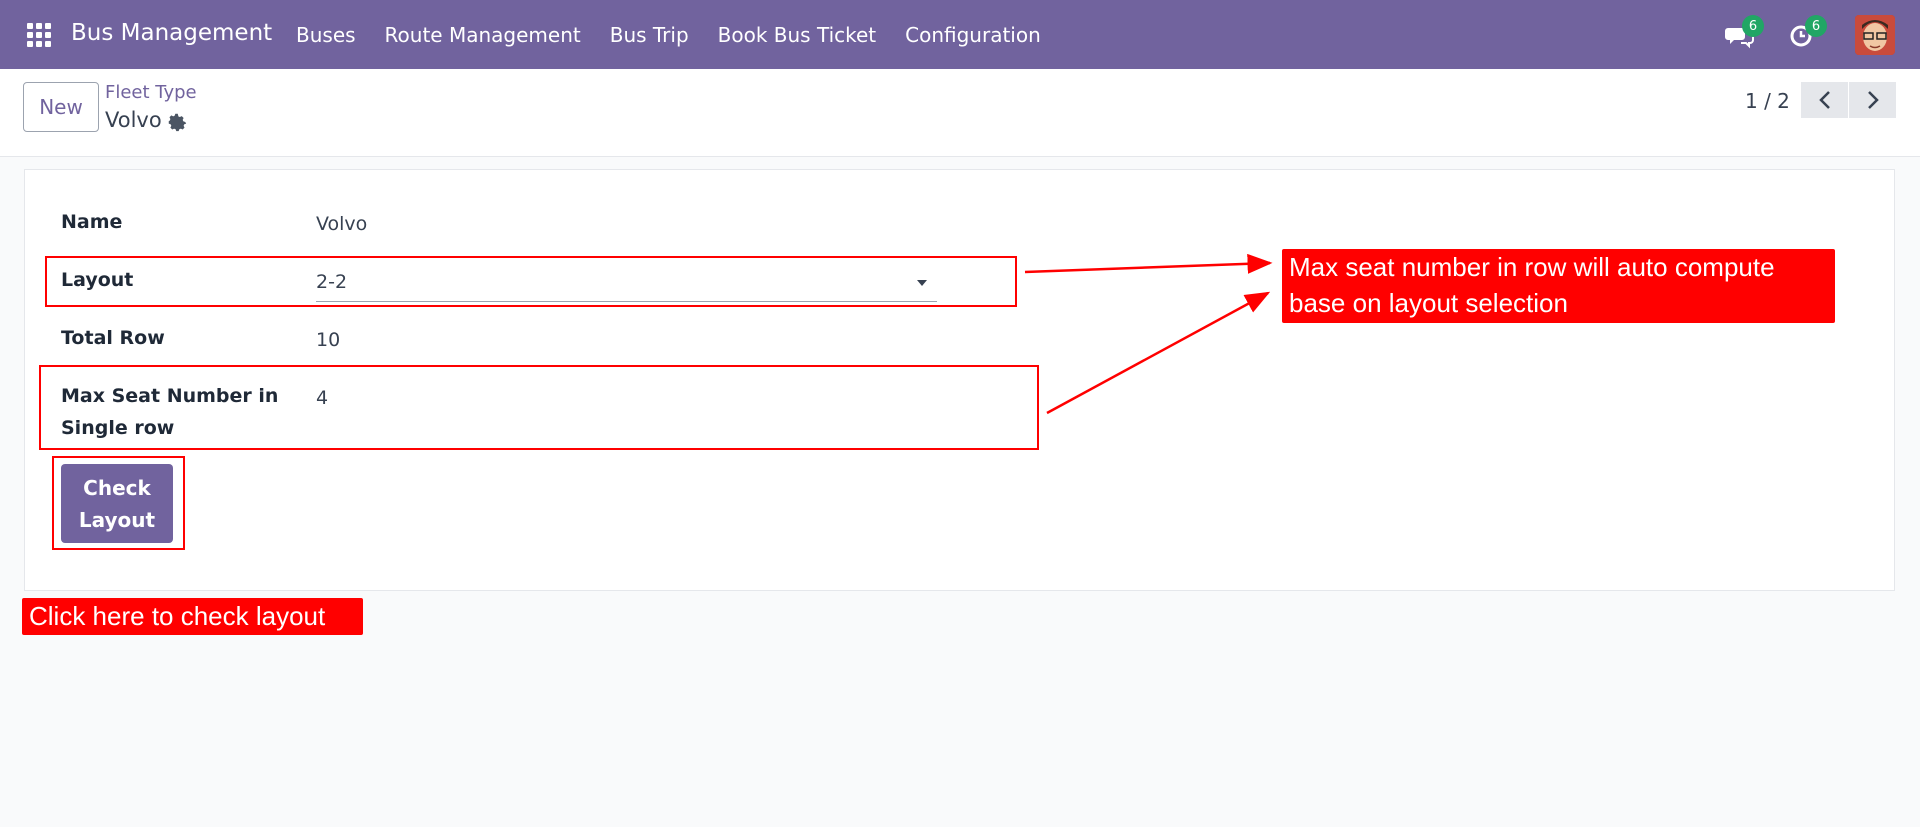  What do you see at coordinates (1428, 303) in the screenshot?
I see `annotation-auto-compute-line2: base on layout selection` at bounding box center [1428, 303].